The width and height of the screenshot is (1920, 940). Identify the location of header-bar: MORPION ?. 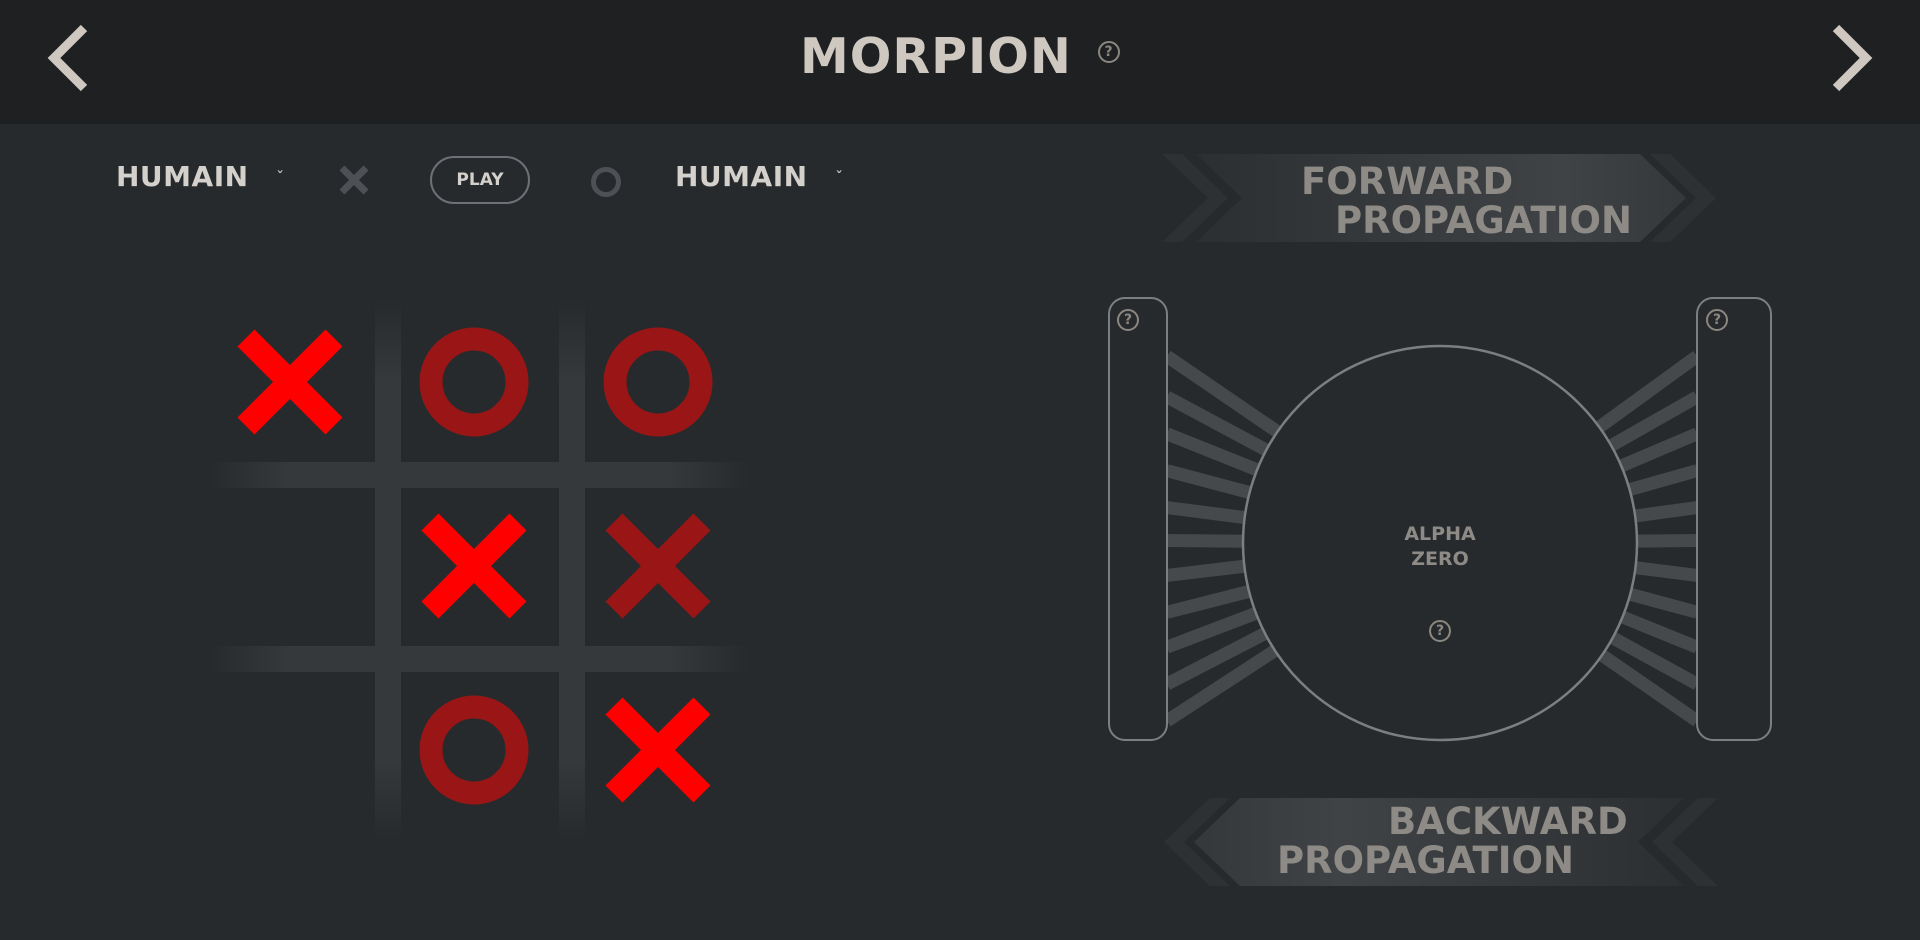
(960, 62).